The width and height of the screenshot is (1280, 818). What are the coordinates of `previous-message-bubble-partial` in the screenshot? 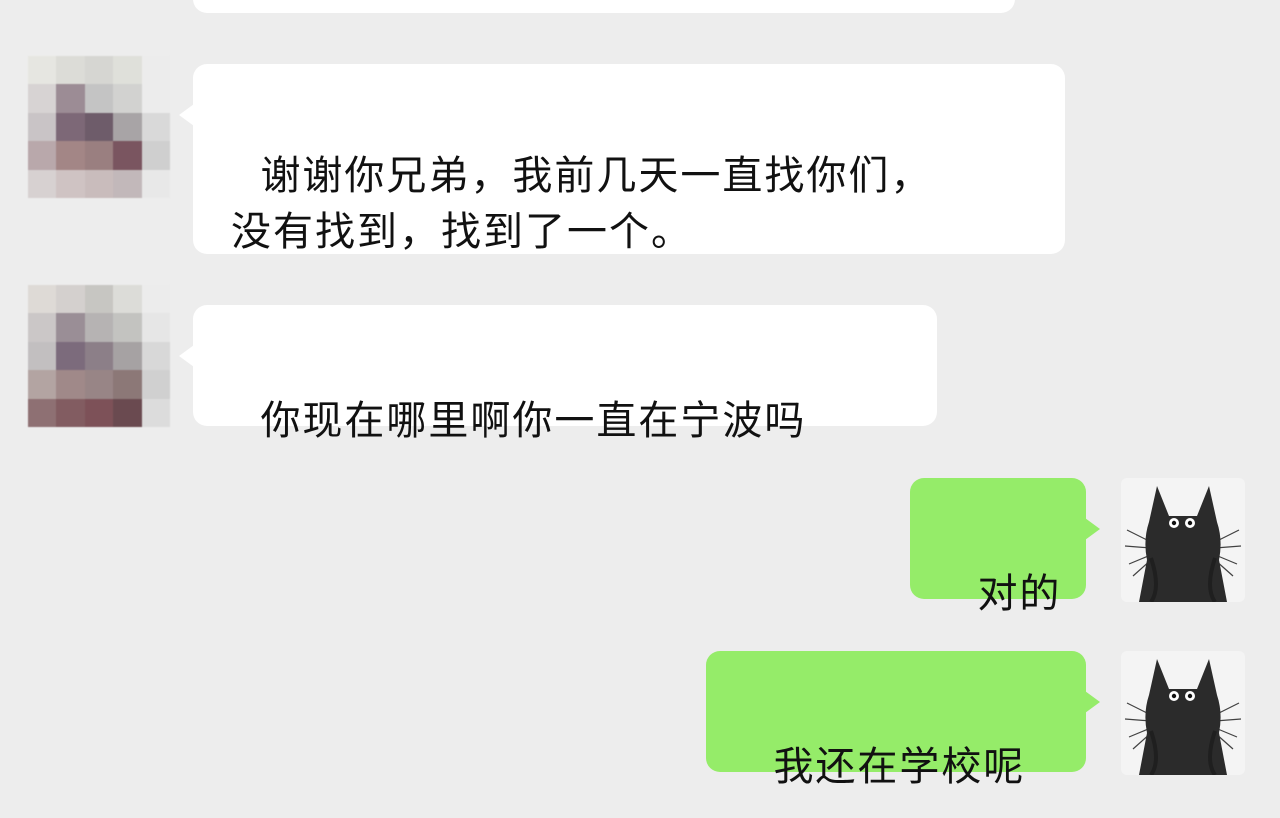 It's located at (604, 6).